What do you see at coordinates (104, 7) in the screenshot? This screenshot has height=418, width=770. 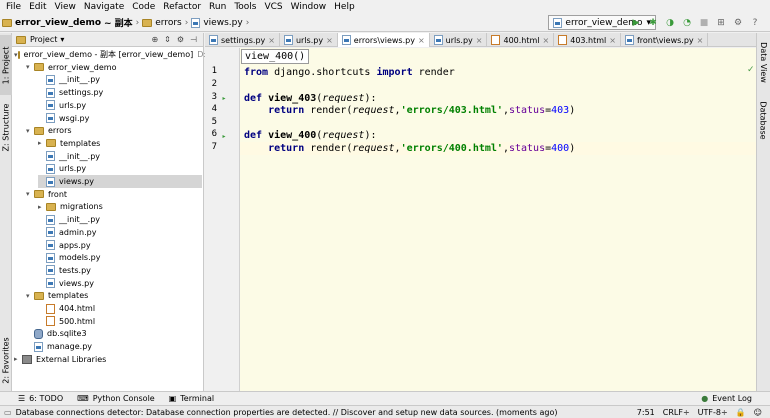 I see `menu-navigate: Navigate` at bounding box center [104, 7].